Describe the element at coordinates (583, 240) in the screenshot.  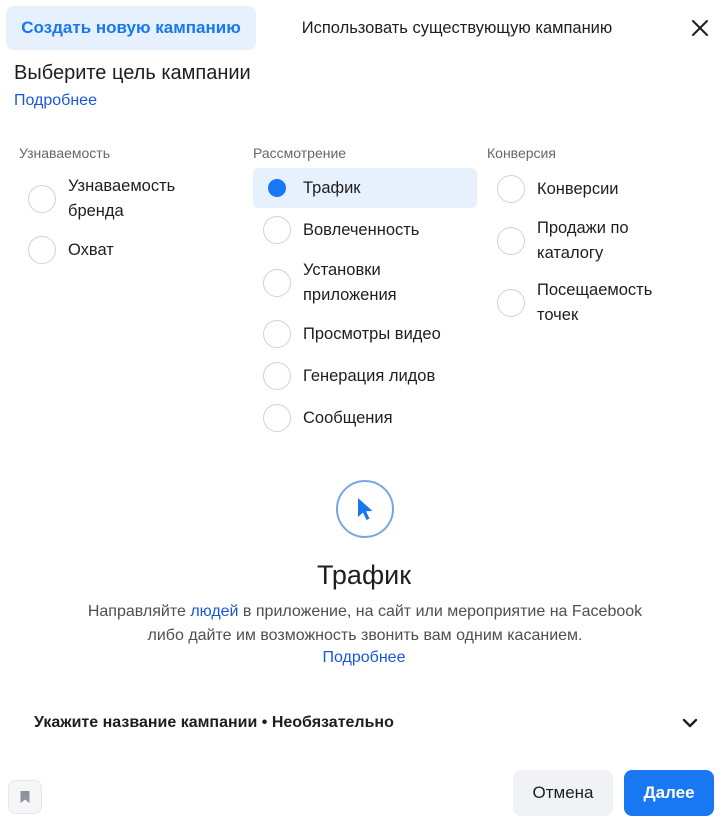
I see `option-label: Продажи по каталогу` at that location.